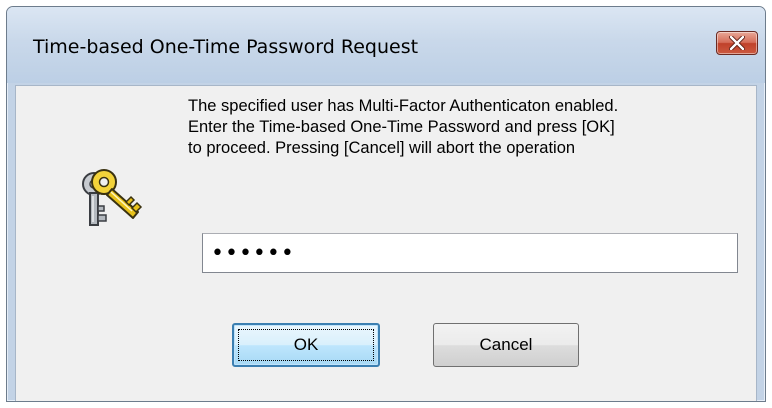 The image size is (772, 408). I want to click on keys-icon, so click(112, 197).